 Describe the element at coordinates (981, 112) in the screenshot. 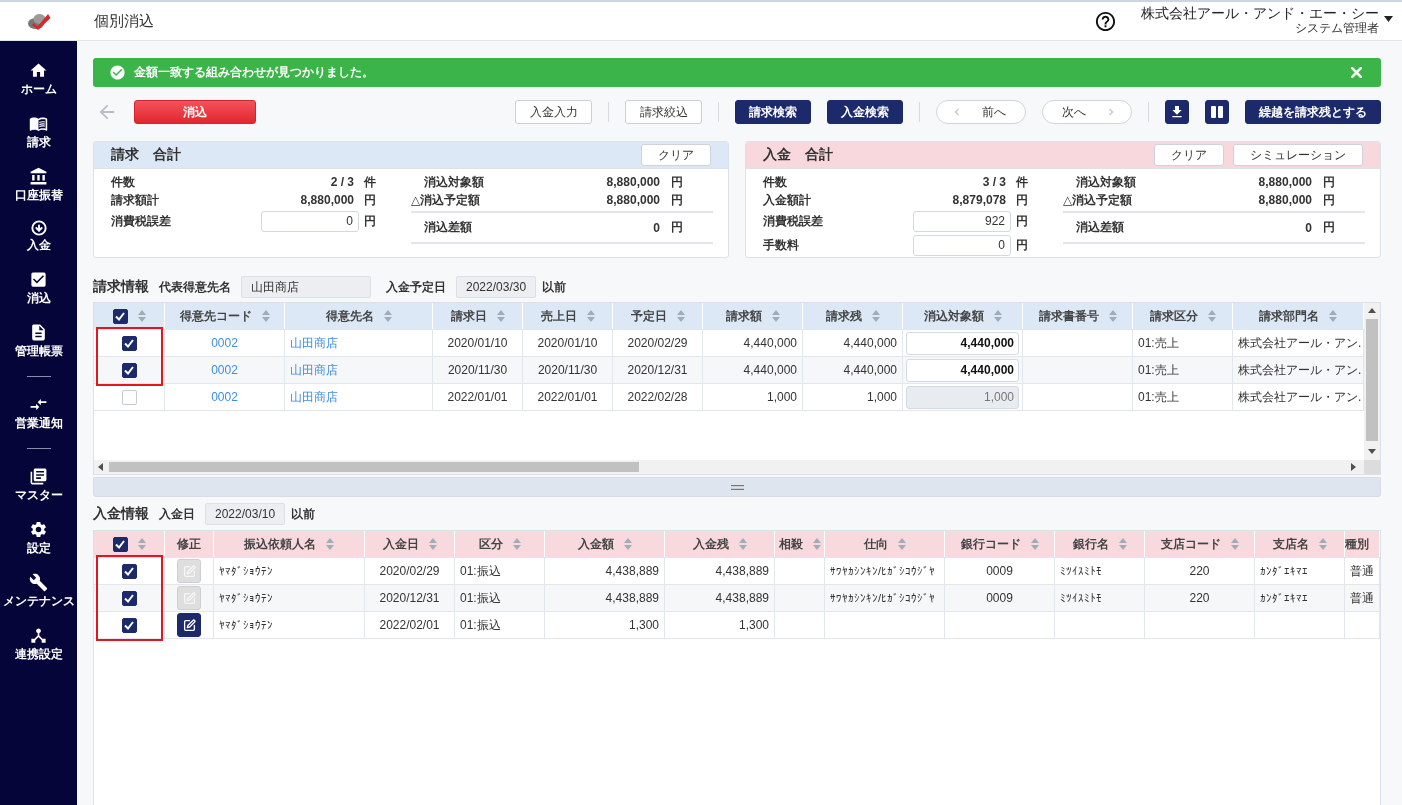

I see `previous-button: 前へ` at that location.